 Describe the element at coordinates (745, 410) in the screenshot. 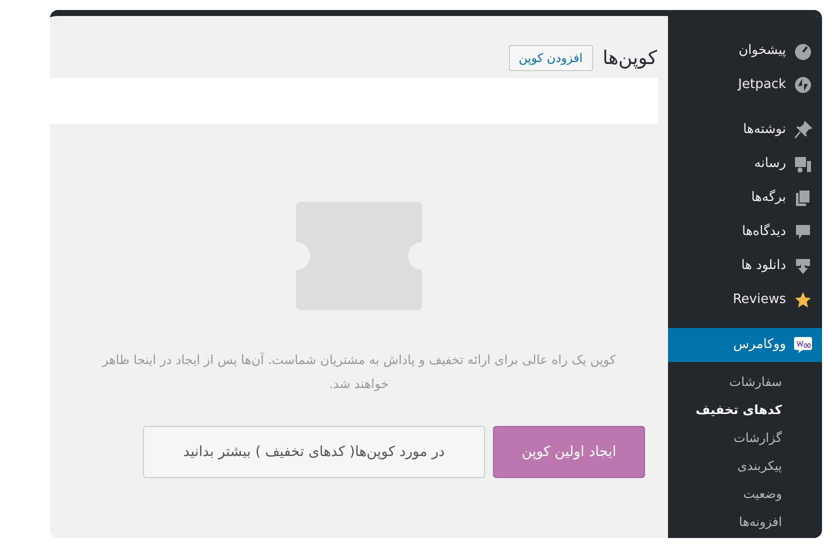

I see `submenu-item: کدهای تخفیف` at that location.